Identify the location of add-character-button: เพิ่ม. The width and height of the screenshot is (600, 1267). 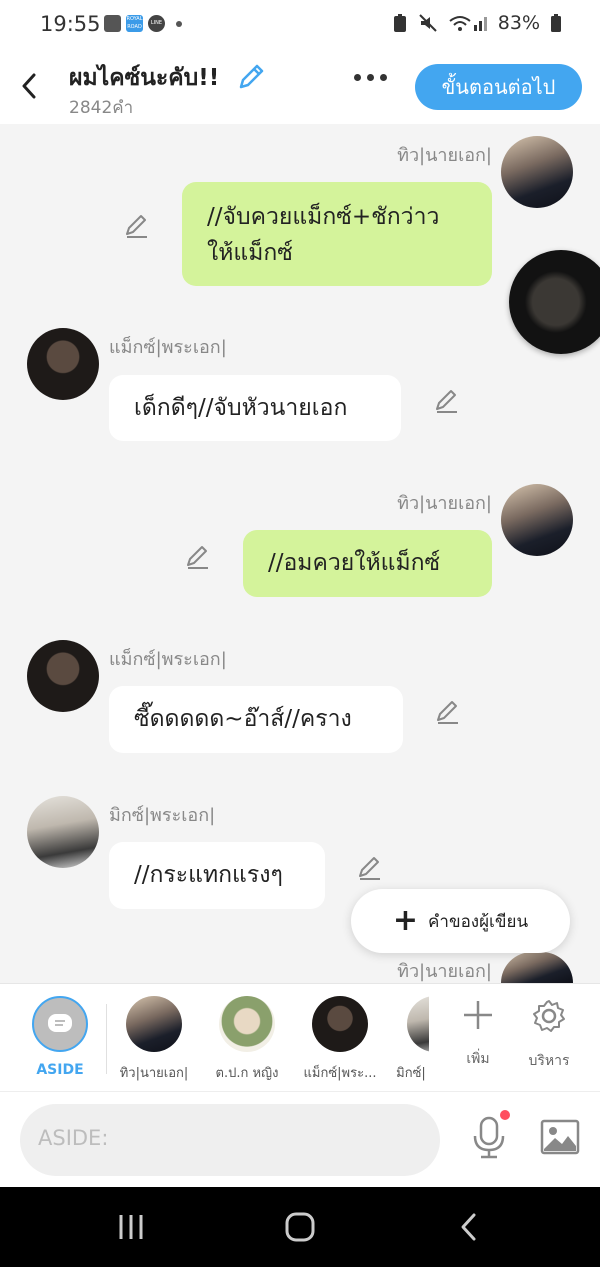
(478, 1034).